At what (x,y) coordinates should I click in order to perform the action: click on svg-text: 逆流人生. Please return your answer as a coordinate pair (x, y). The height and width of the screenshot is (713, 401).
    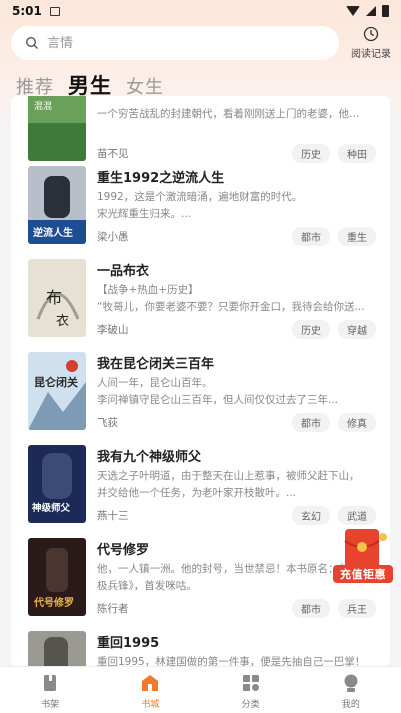
    Looking at the image, I should click on (53, 232).